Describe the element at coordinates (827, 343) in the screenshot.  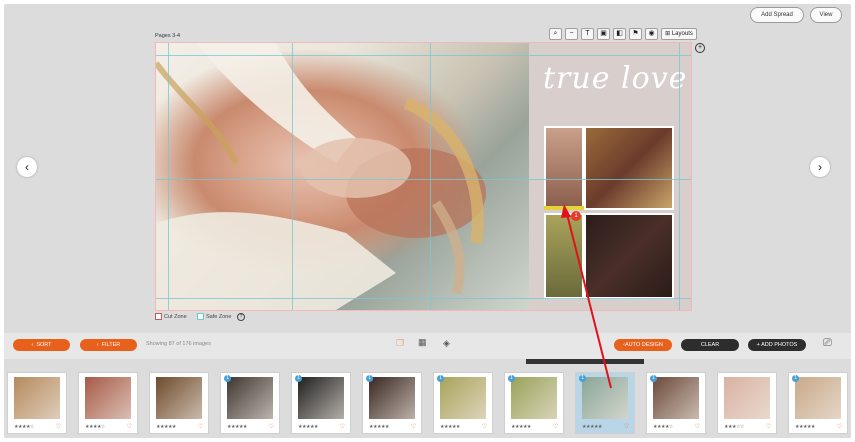
I see `add-image-icon: ⎚` at that location.